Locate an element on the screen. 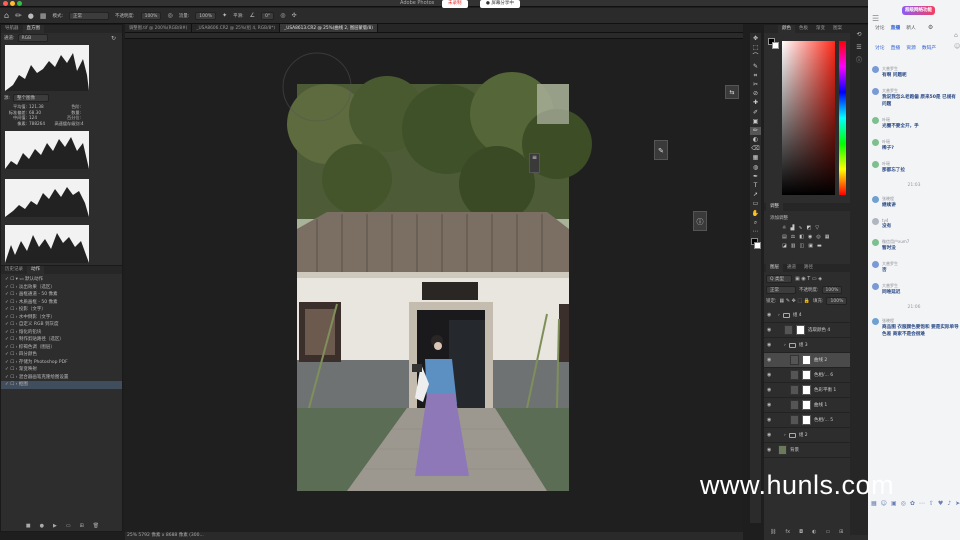 This screenshot has height=540, width=960. tool-2-icon: ⌒ is located at coordinates (755, 57).